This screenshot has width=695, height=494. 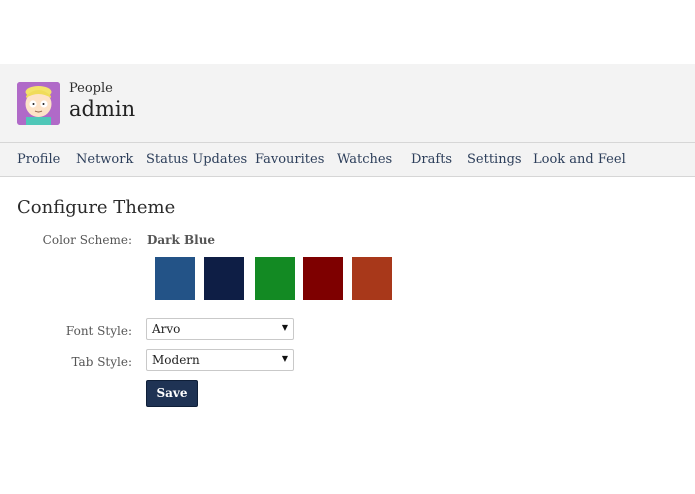 I want to click on font-style-select: Arvo ▼, so click(x=220, y=329).